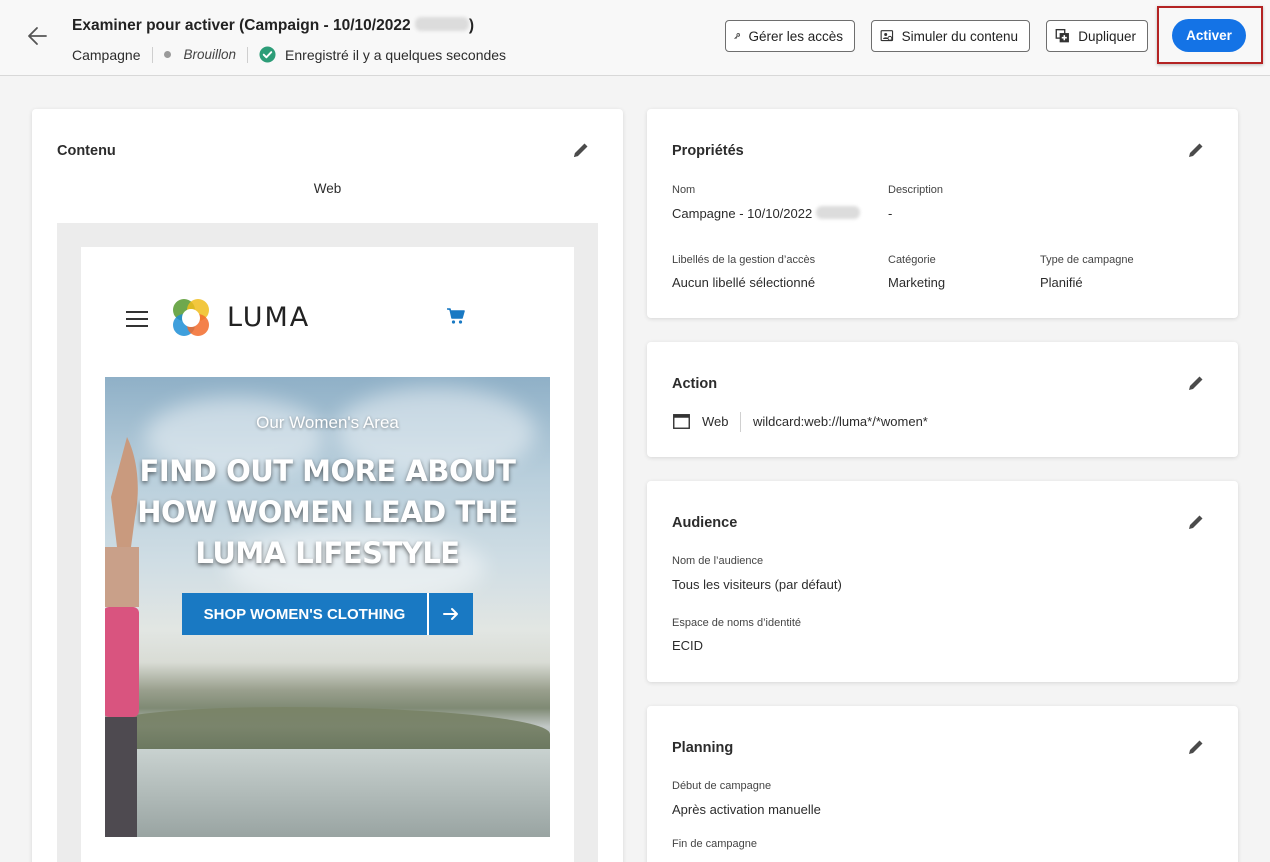 This screenshot has width=1270, height=862. What do you see at coordinates (471, 25) in the screenshot?
I see `page-title-close: )` at bounding box center [471, 25].